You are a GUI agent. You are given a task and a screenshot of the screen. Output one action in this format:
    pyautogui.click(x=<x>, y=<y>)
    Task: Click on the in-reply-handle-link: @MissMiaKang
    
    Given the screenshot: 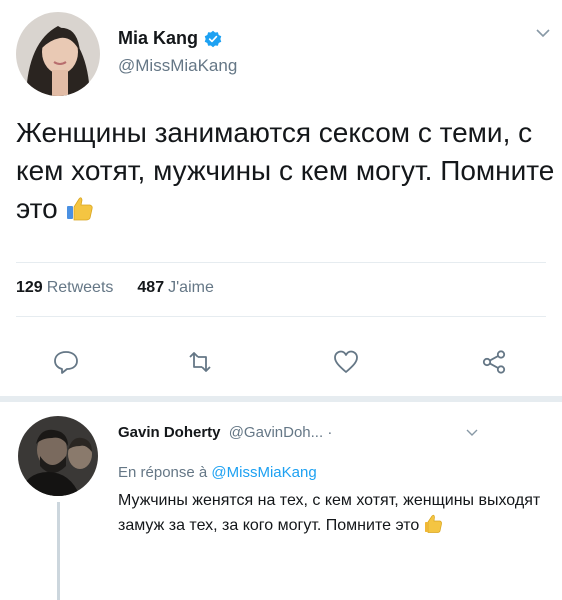 What is the action you would take?
    pyautogui.click(x=263, y=472)
    